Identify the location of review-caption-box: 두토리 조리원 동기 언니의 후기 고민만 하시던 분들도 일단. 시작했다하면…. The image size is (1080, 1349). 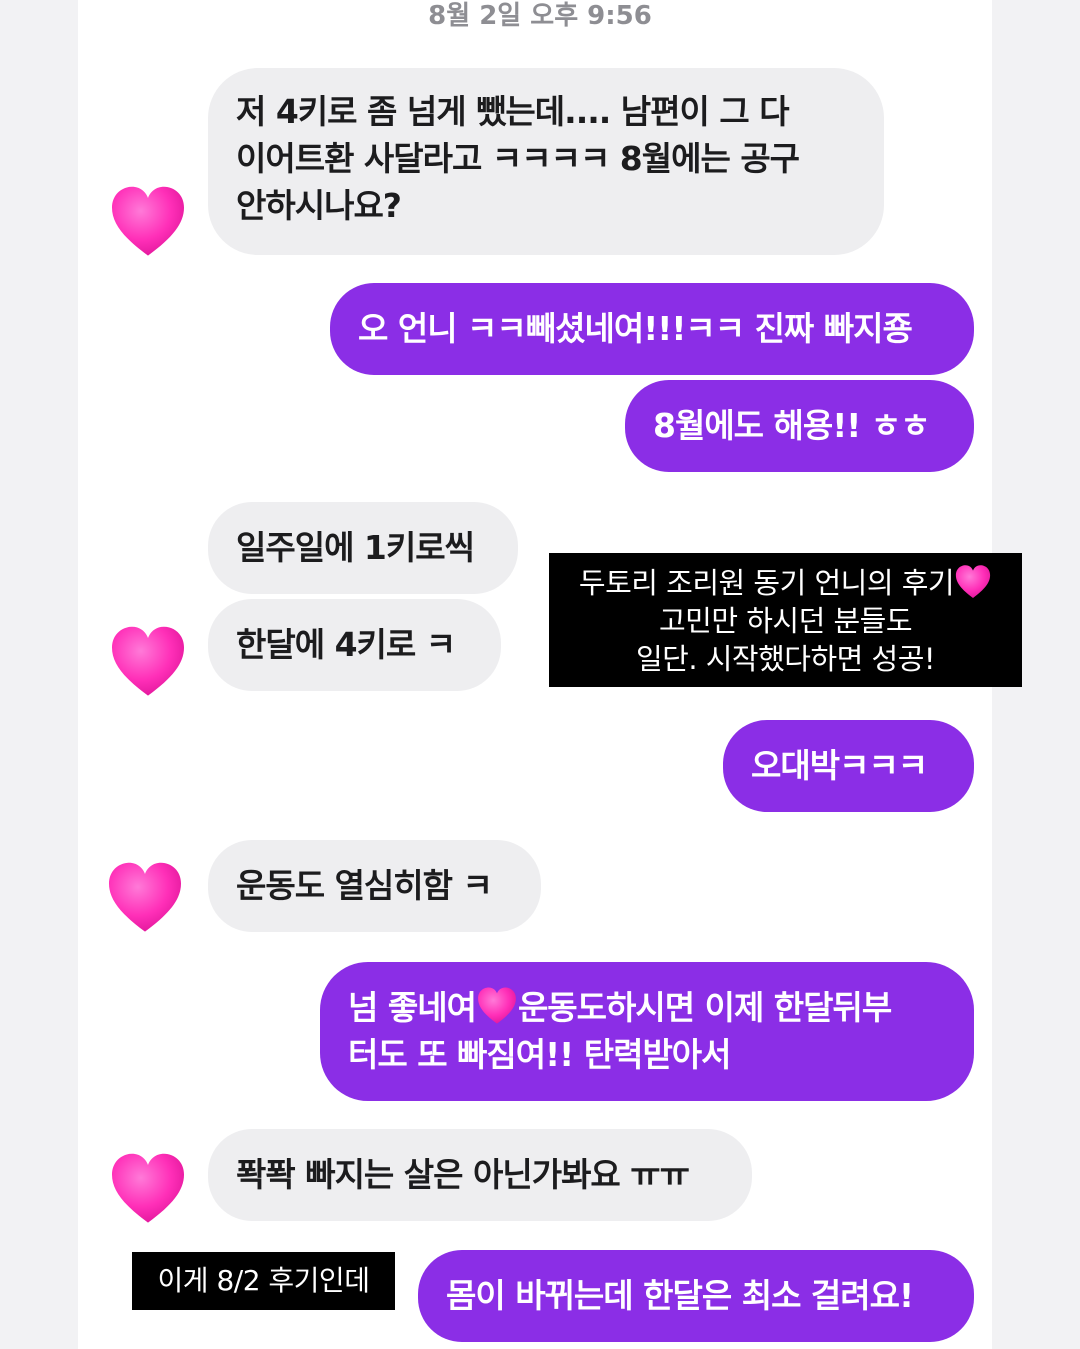
(785, 620).